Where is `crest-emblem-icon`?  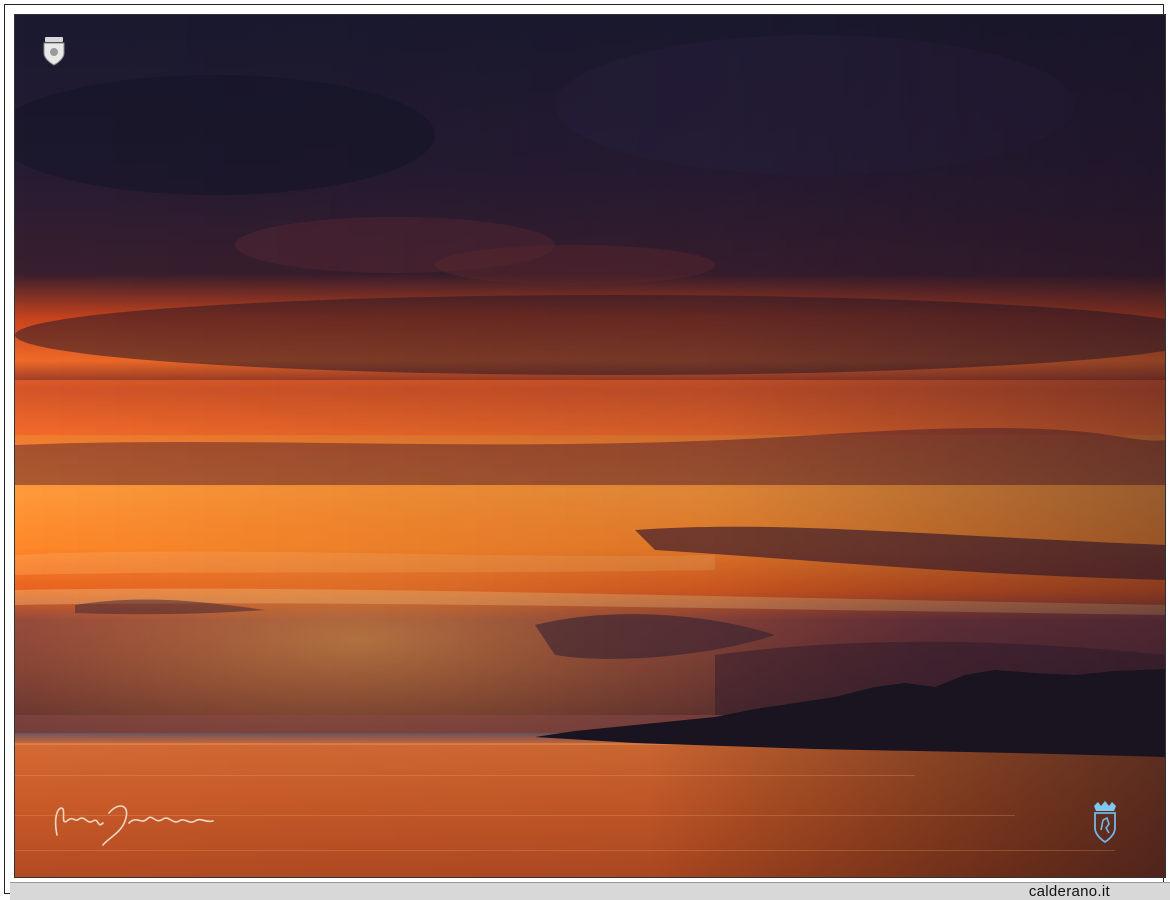
crest-emblem-icon is located at coordinates (54, 51).